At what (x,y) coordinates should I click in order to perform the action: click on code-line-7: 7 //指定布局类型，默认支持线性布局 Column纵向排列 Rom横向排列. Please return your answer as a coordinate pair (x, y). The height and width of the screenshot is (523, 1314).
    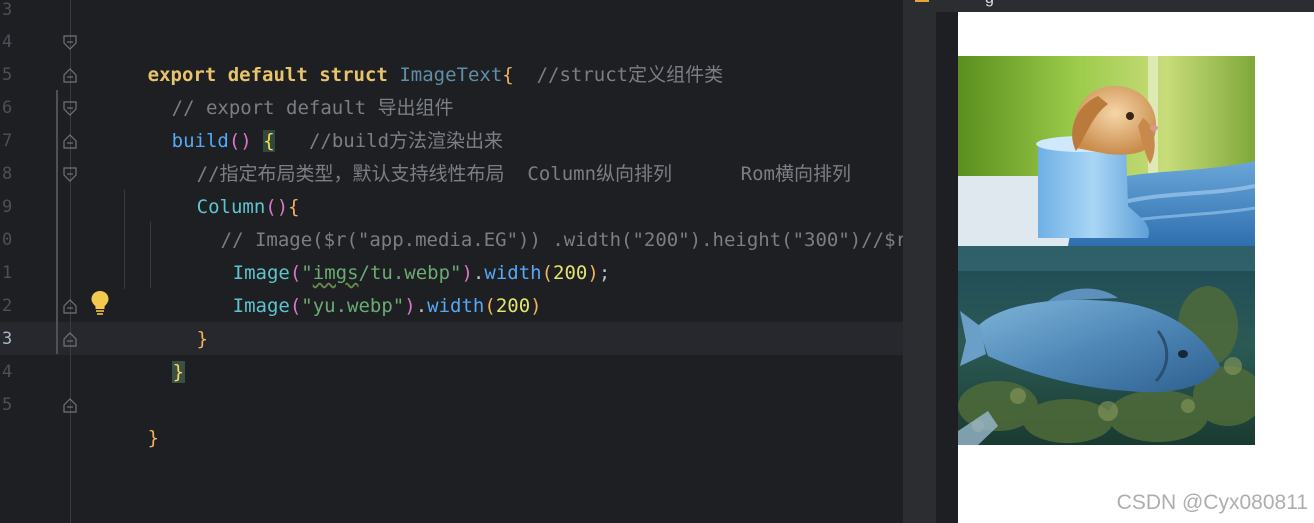
    Looking at the image, I should click on (451, 155).